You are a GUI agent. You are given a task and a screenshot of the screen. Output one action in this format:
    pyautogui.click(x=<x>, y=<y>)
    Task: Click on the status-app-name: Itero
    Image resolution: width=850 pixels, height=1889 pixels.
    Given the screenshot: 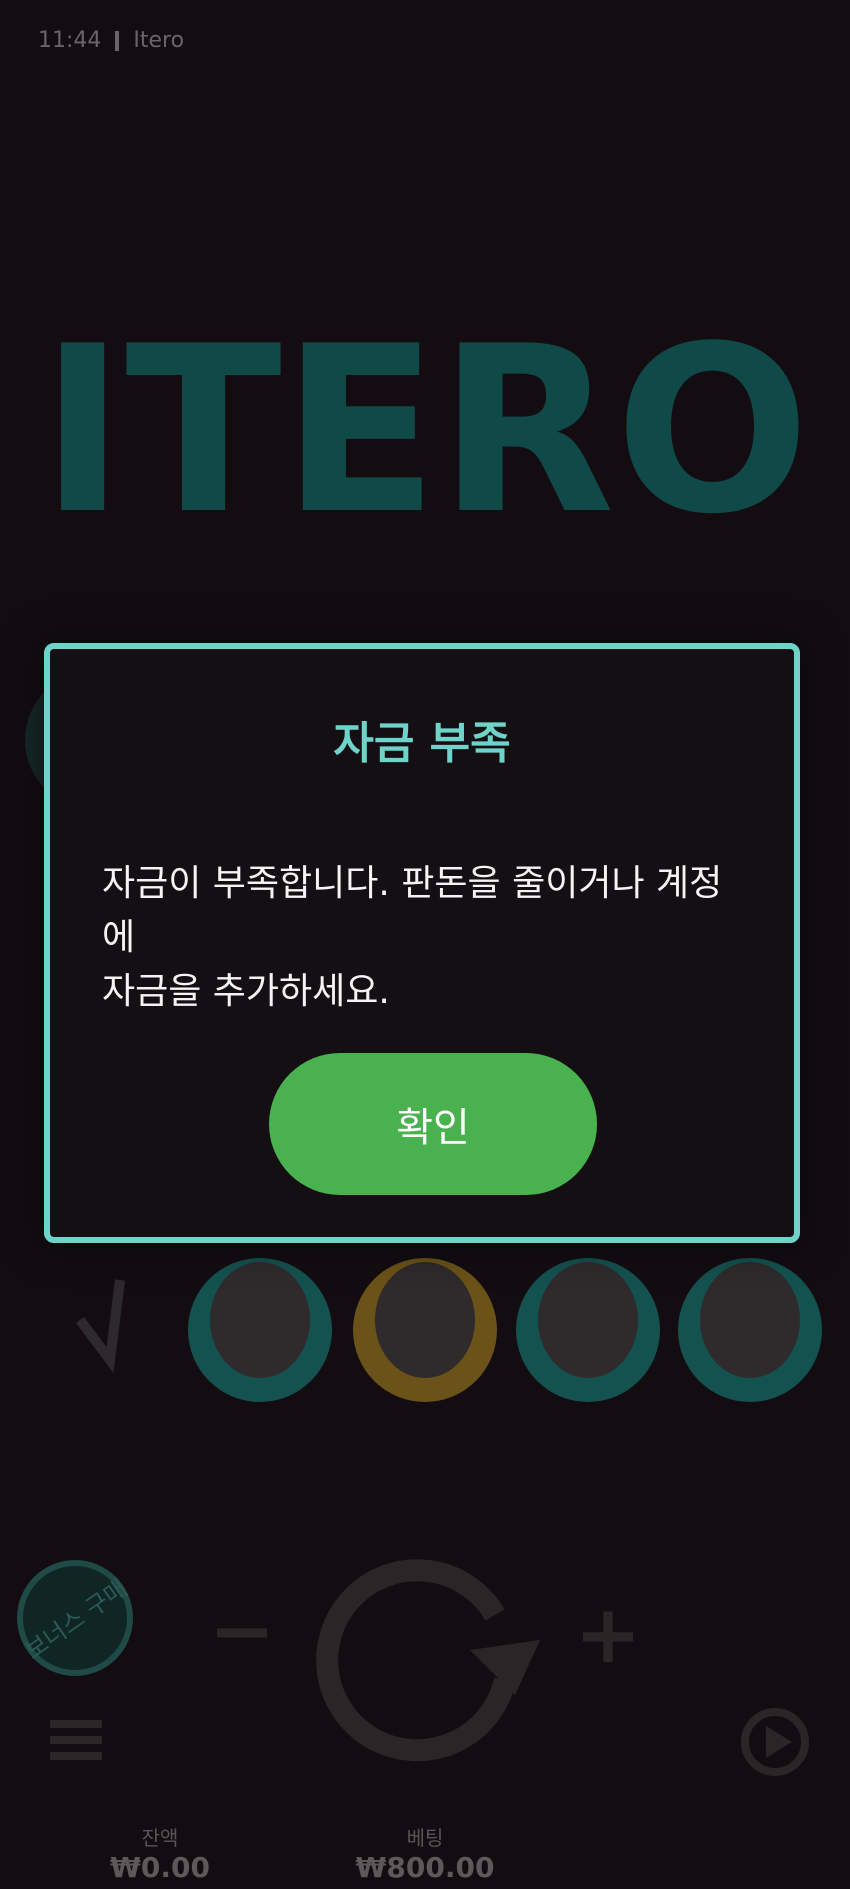 What is the action you would take?
    pyautogui.click(x=159, y=40)
    